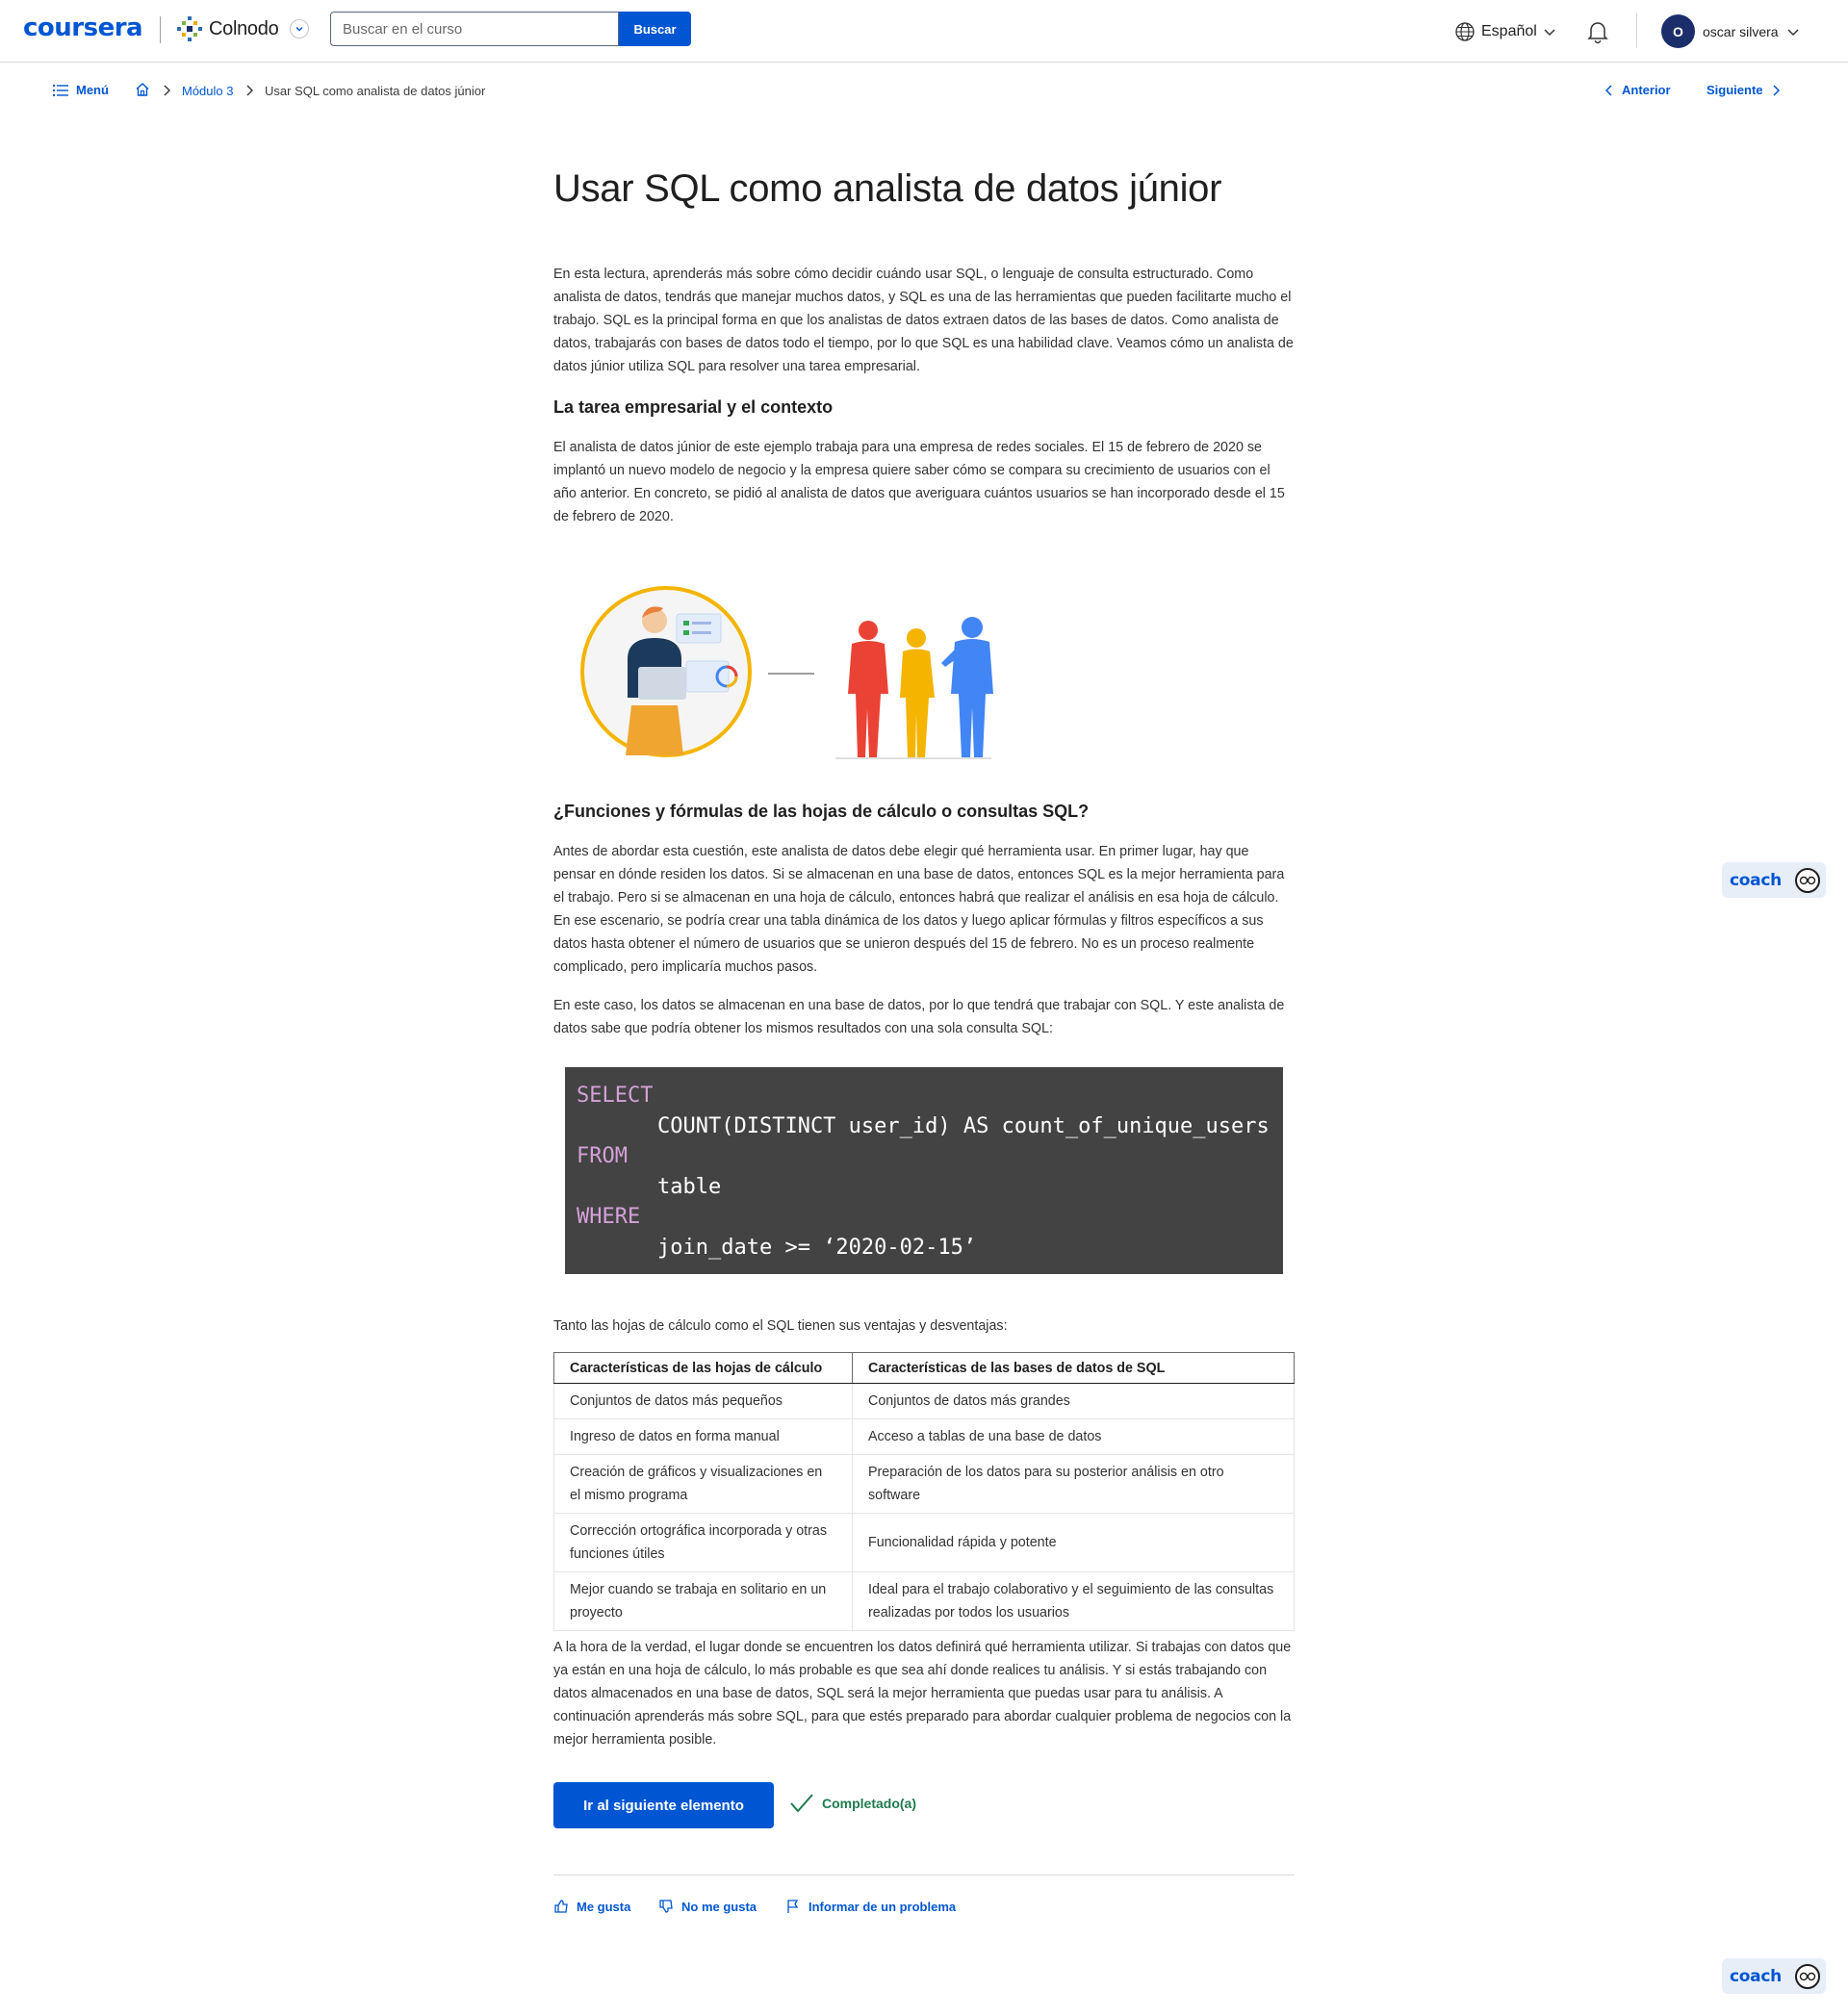  What do you see at coordinates (189, 28) in the screenshot?
I see `colnodo-logo-icon` at bounding box center [189, 28].